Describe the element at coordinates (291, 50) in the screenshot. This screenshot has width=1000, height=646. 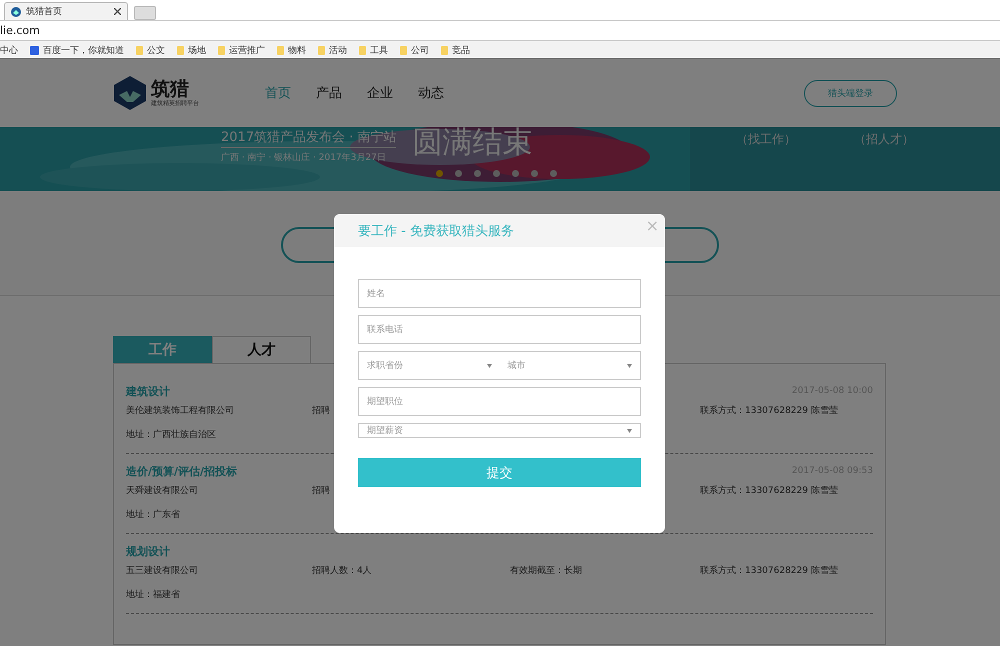
I see `bookmark: 物料` at that location.